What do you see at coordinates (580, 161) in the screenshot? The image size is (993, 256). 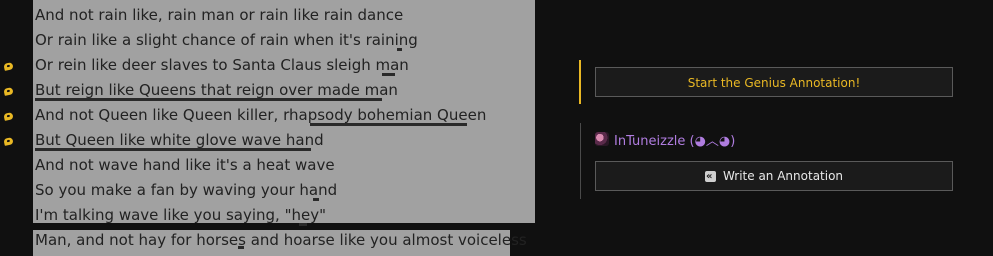 I see `annotation-divider-bar` at bounding box center [580, 161].